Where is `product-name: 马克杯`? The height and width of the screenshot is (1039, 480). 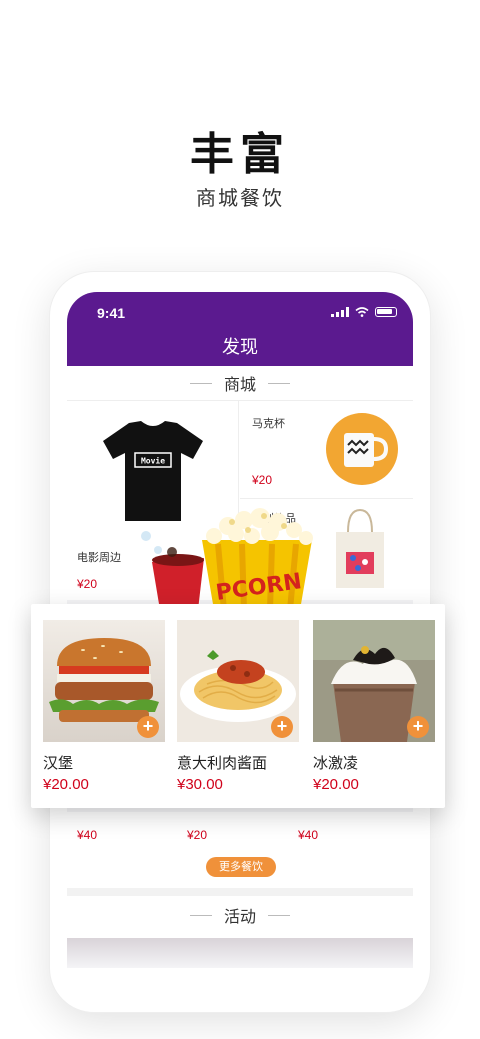 product-name: 马克杯 is located at coordinates (268, 424).